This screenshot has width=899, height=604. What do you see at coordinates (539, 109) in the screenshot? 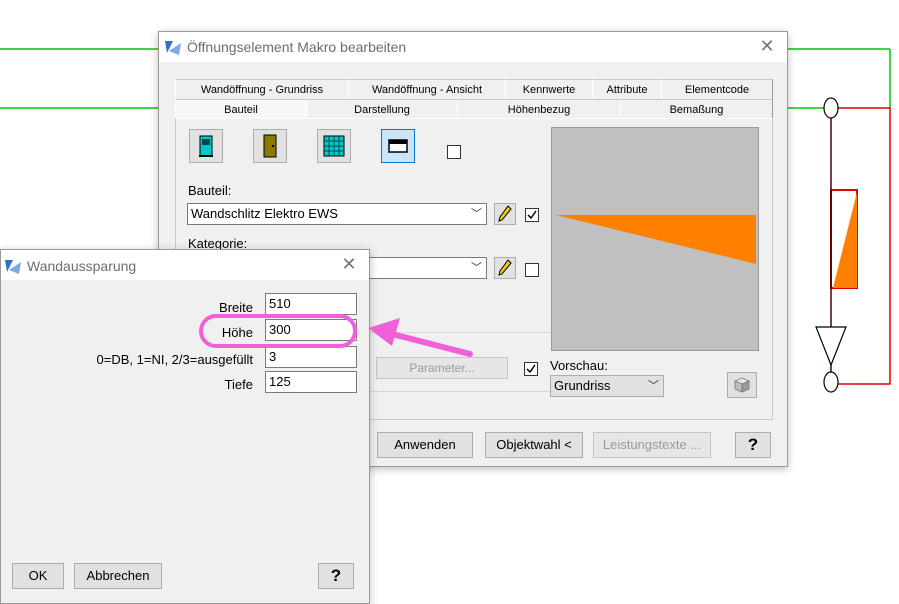
I see `tab-hoehenbezug: Höhenbezug` at bounding box center [539, 109].